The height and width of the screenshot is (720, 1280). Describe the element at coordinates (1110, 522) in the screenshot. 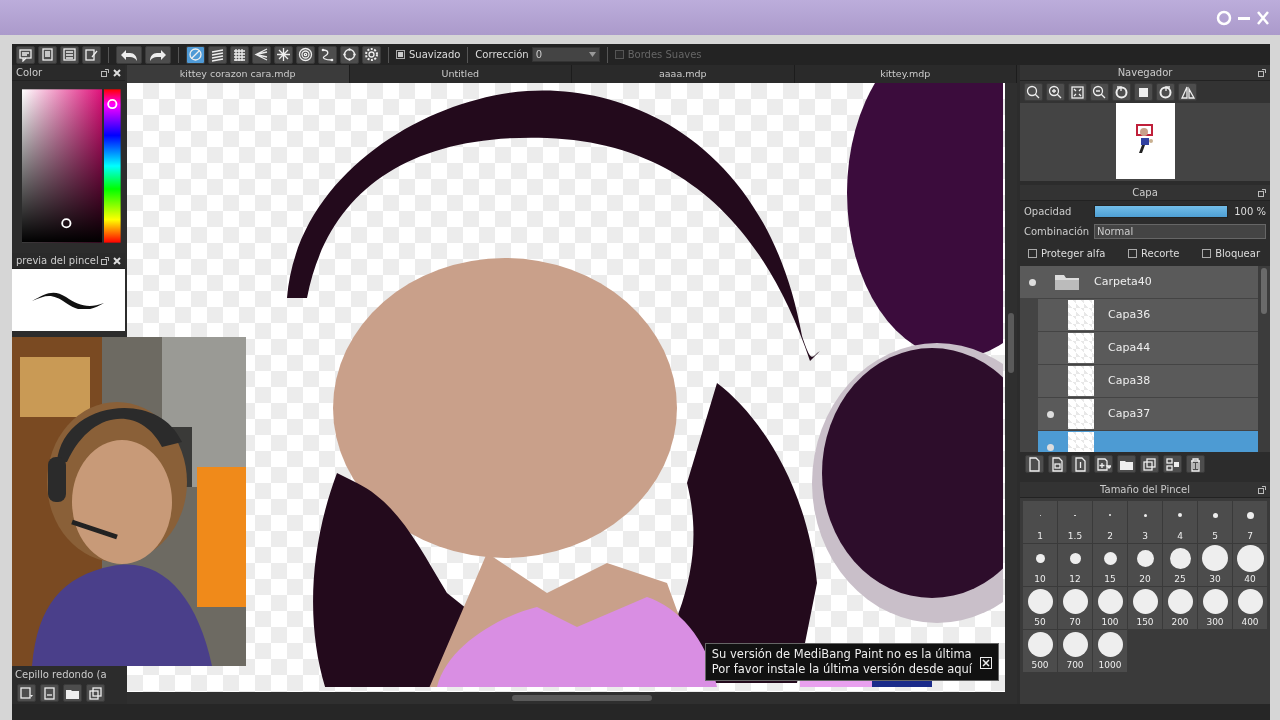

I see `brush-size-button: 2` at that location.